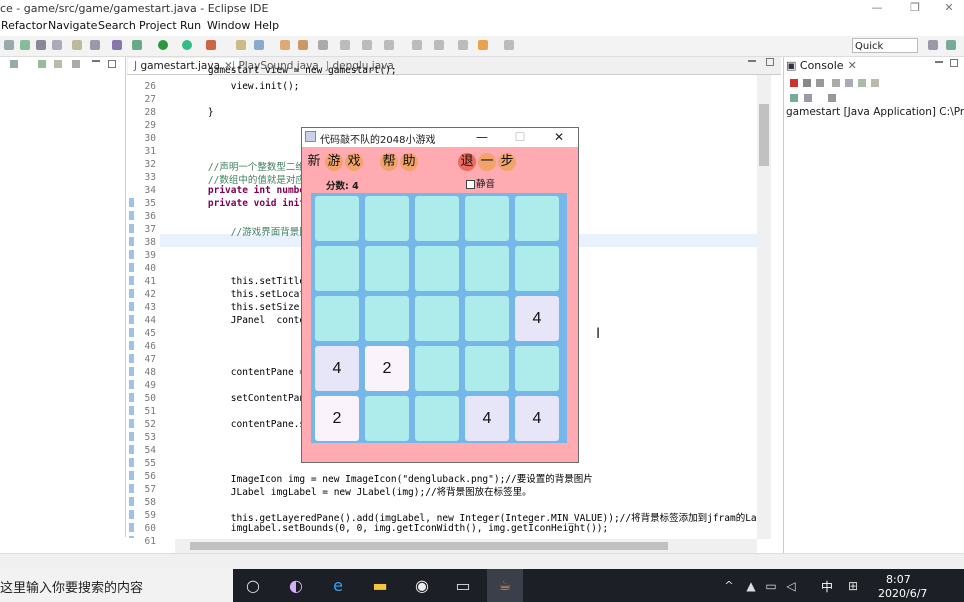  I want to click on menu-window: Window, so click(228, 25).